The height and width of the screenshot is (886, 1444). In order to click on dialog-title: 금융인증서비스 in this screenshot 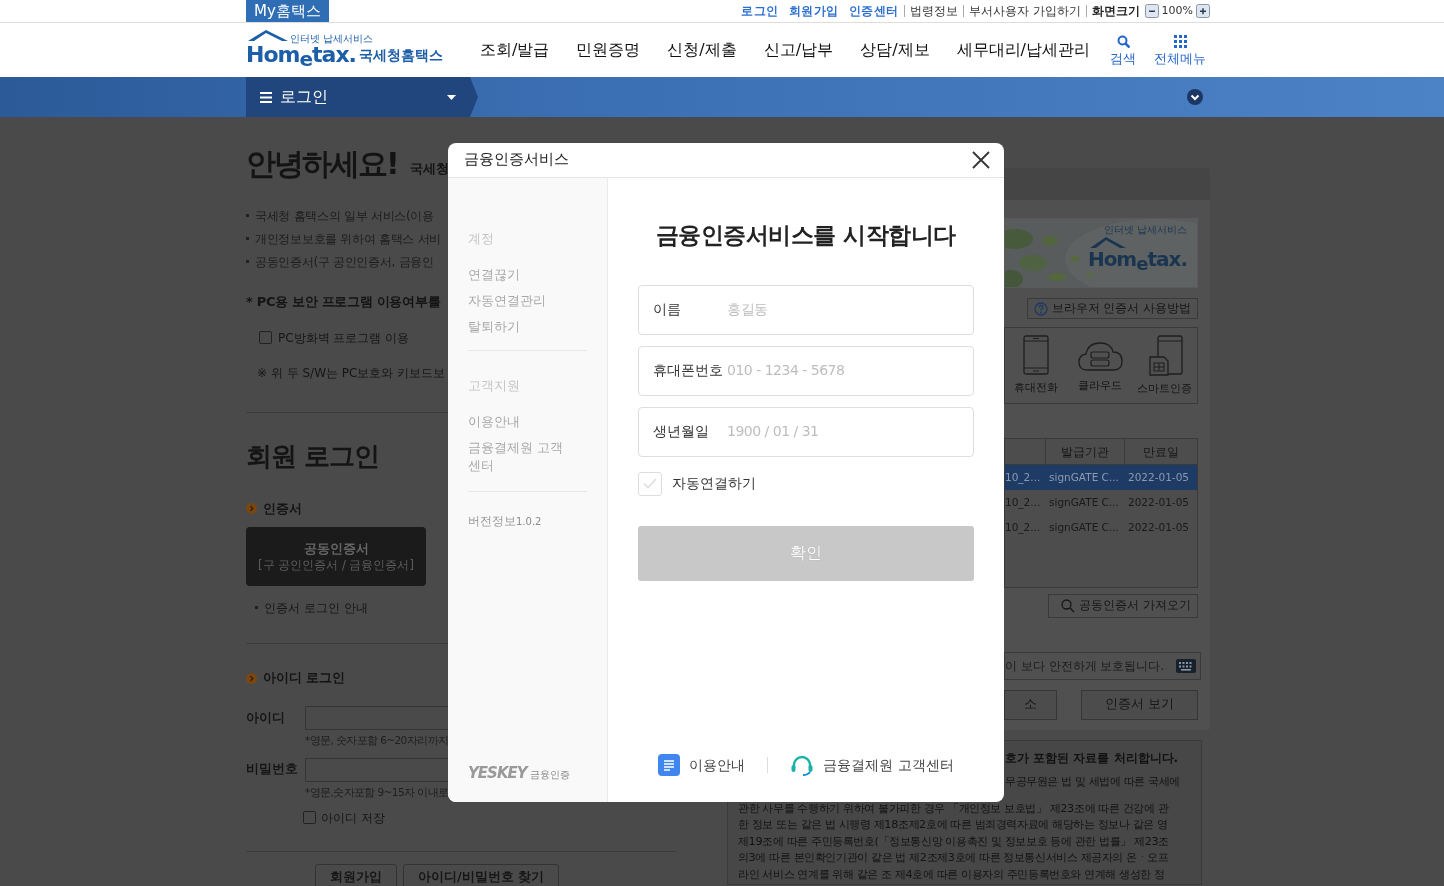, I will do `click(516, 160)`.